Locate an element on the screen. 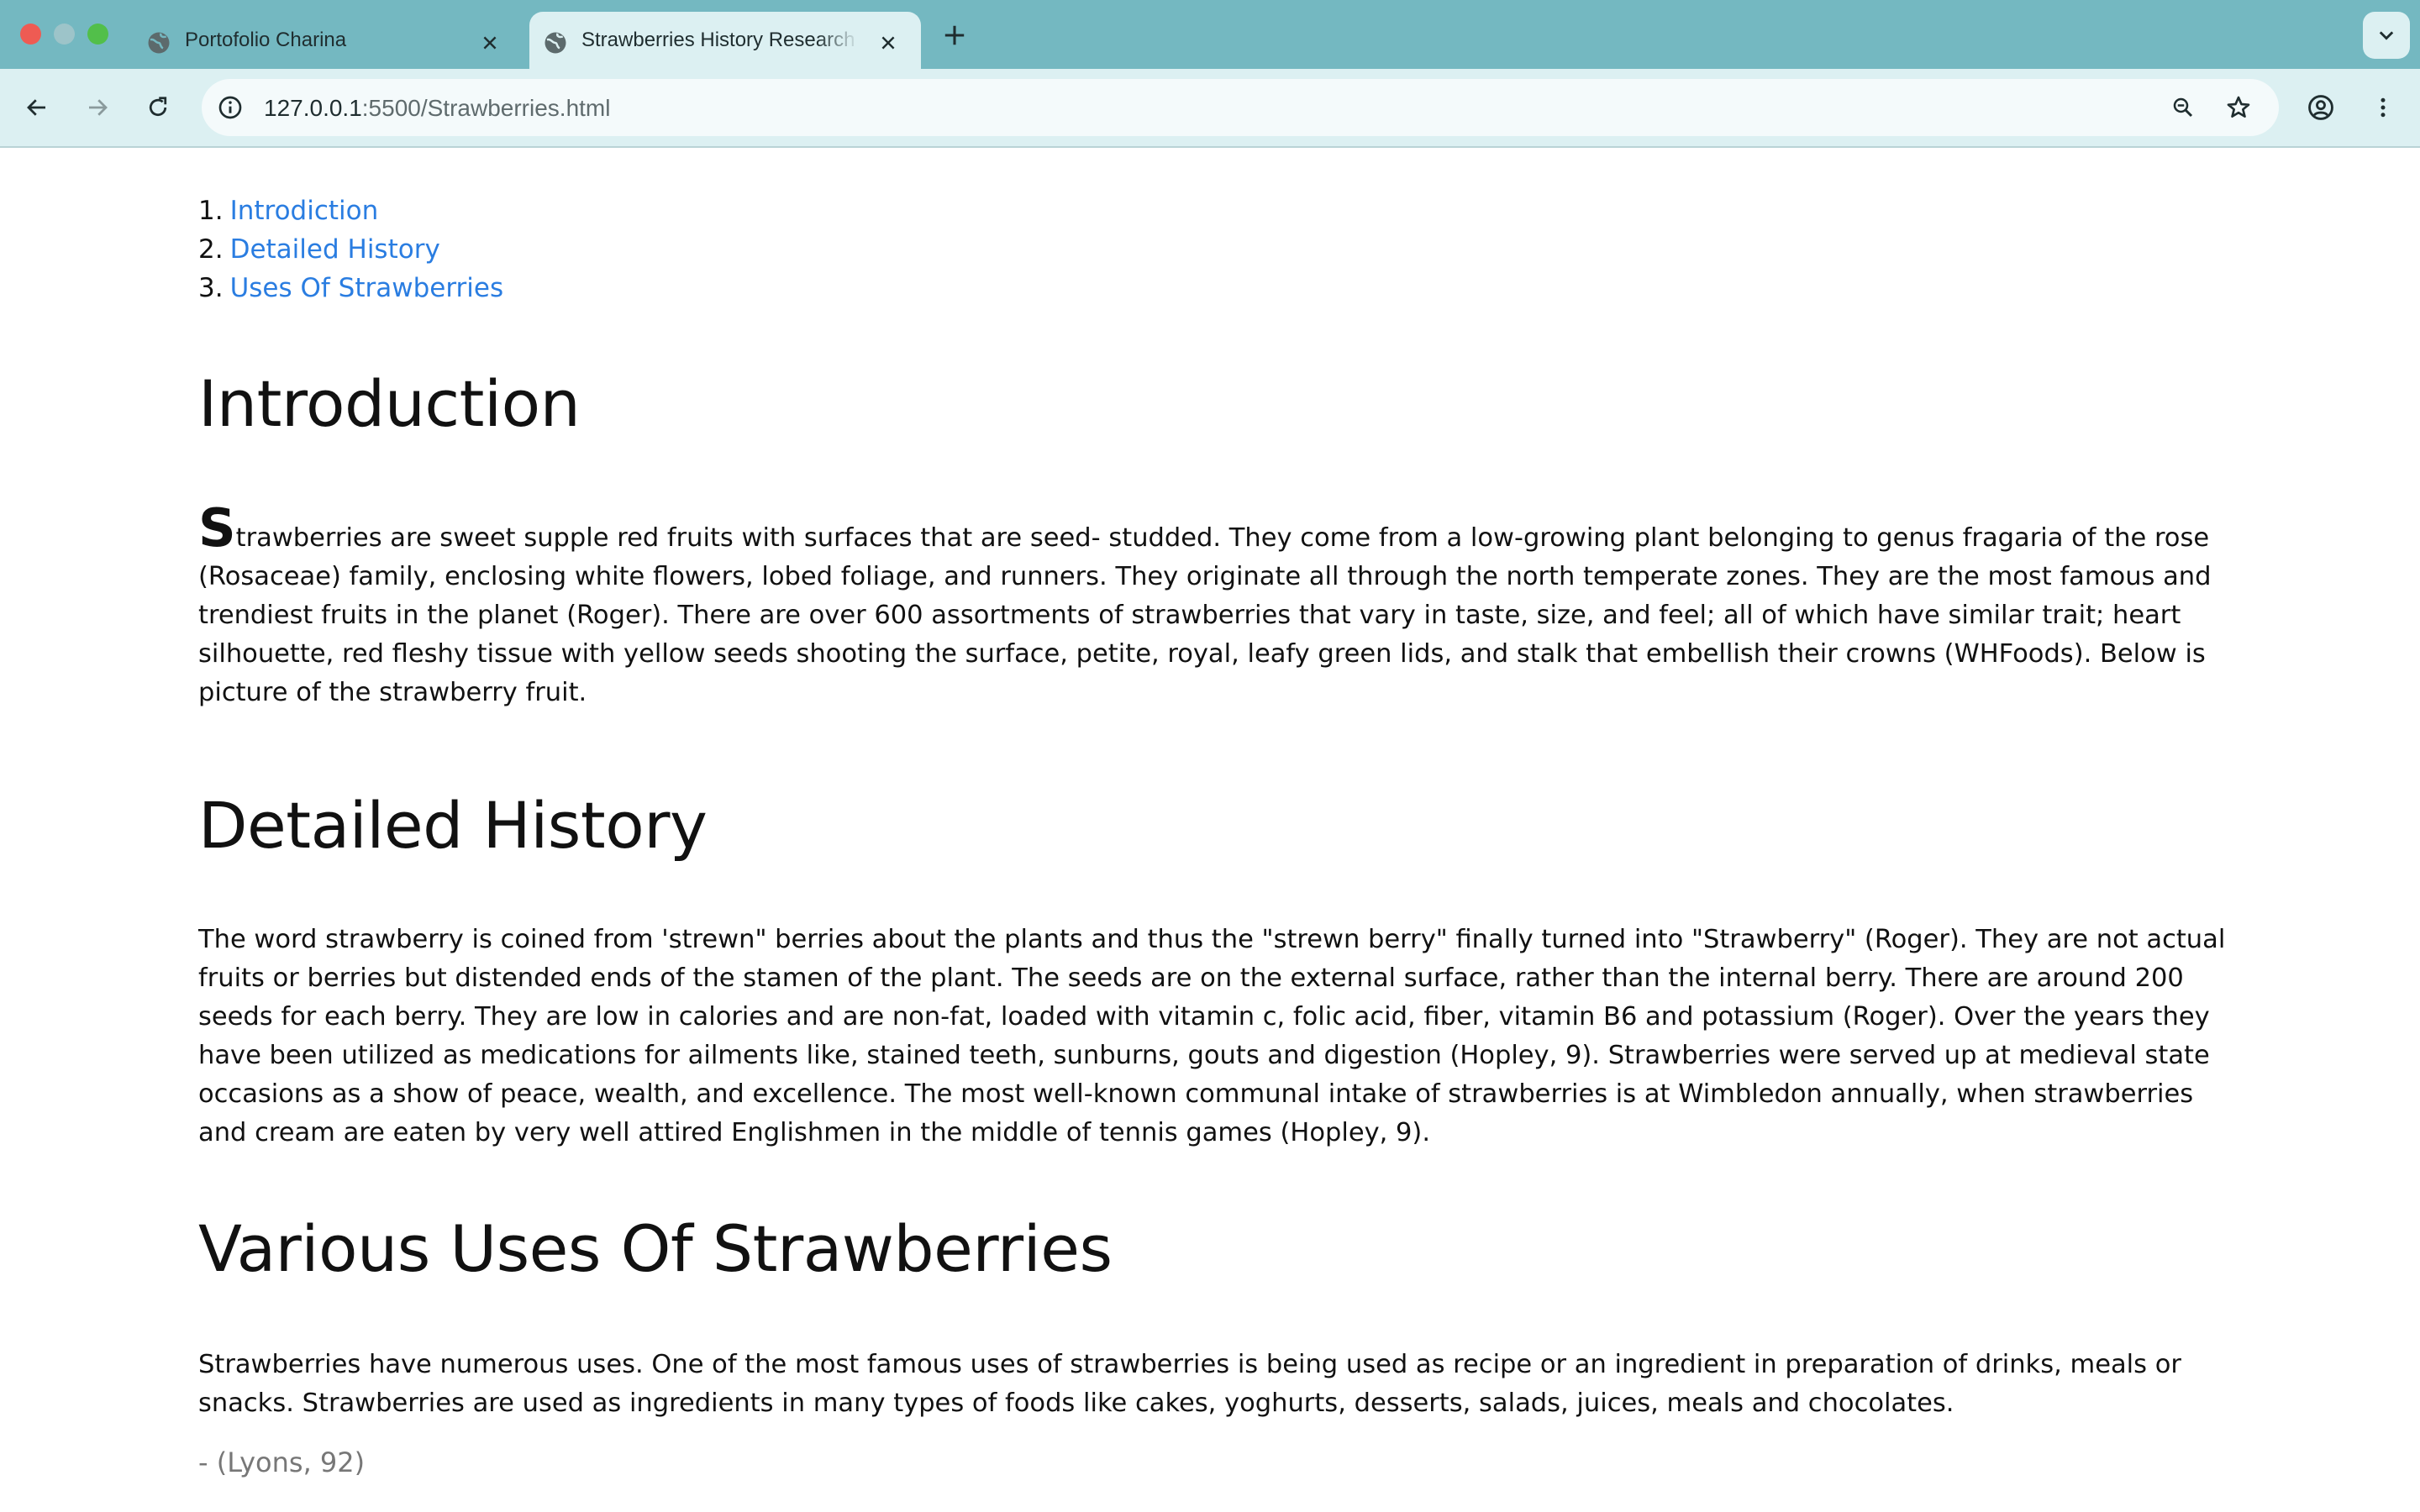  toc-link-introduction: Introdiction is located at coordinates (304, 211).